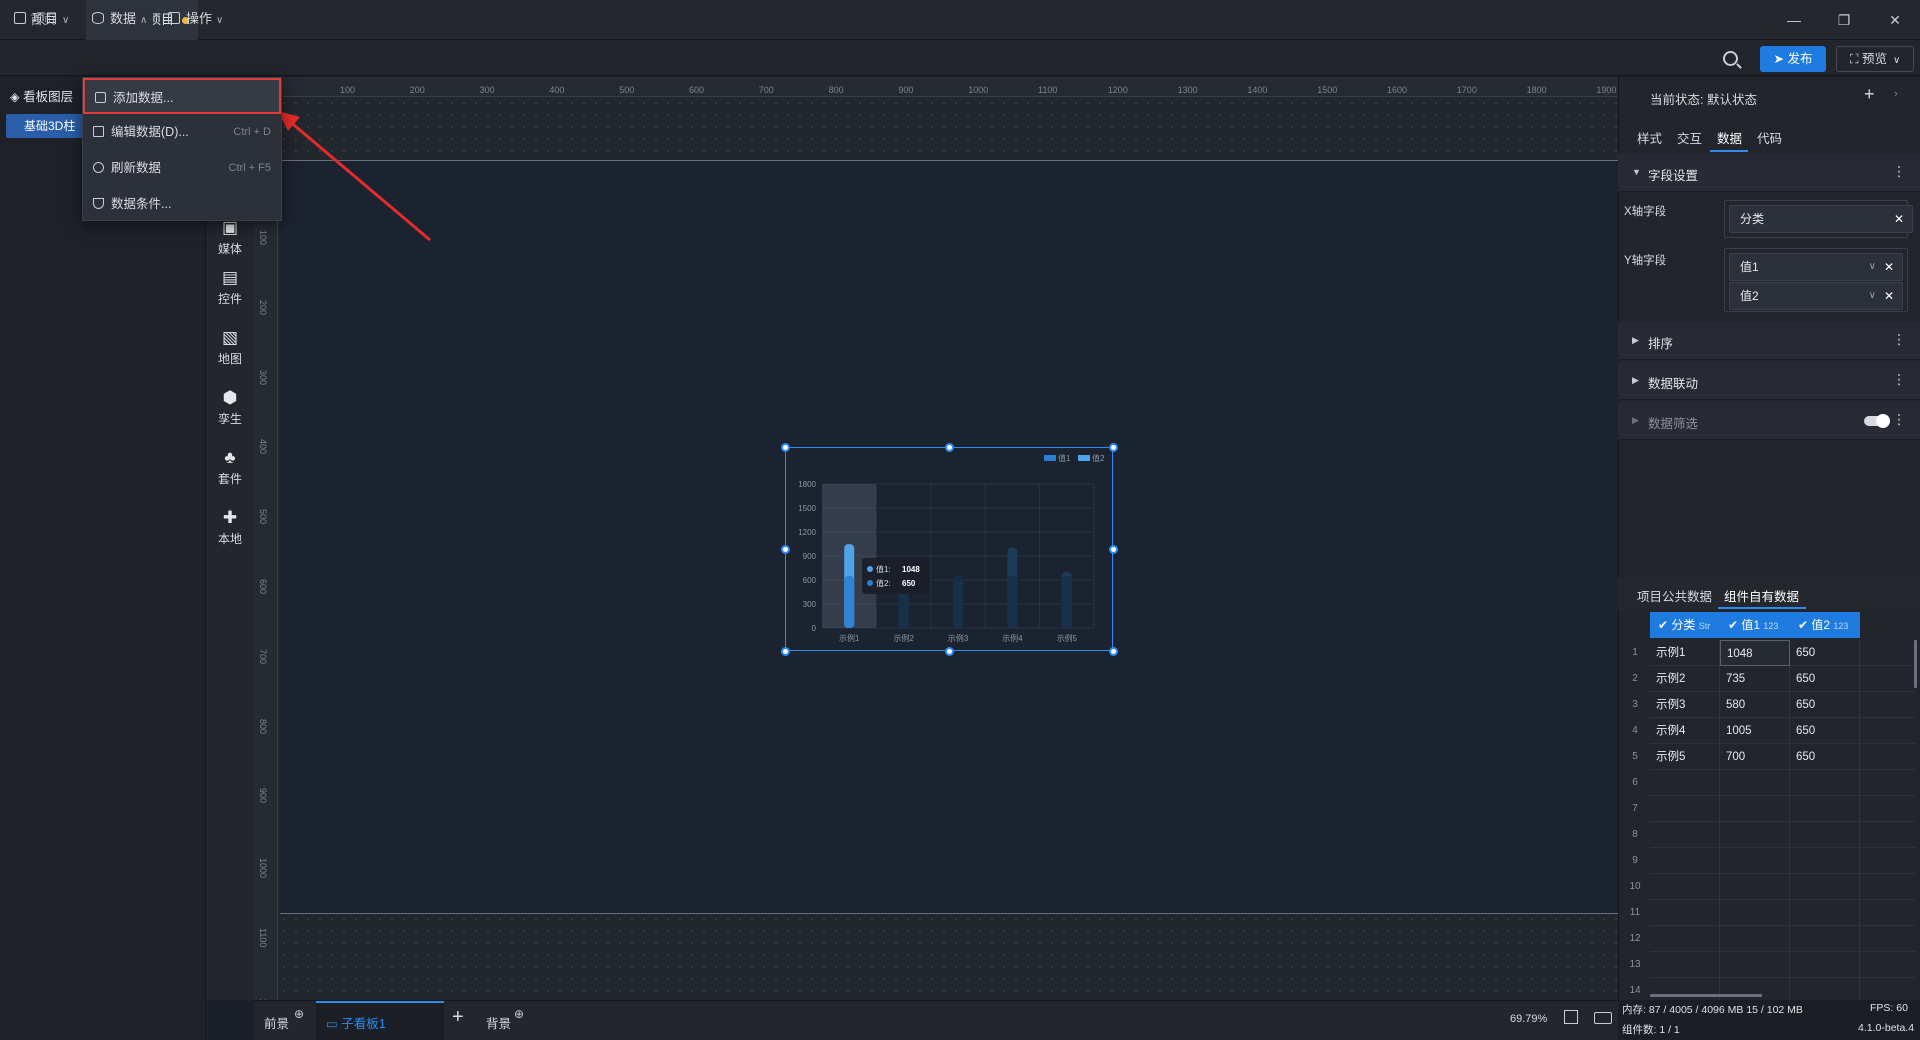  What do you see at coordinates (1816, 267) in the screenshot?
I see `y-field-chip: 值1 ∨ ✕` at bounding box center [1816, 267].